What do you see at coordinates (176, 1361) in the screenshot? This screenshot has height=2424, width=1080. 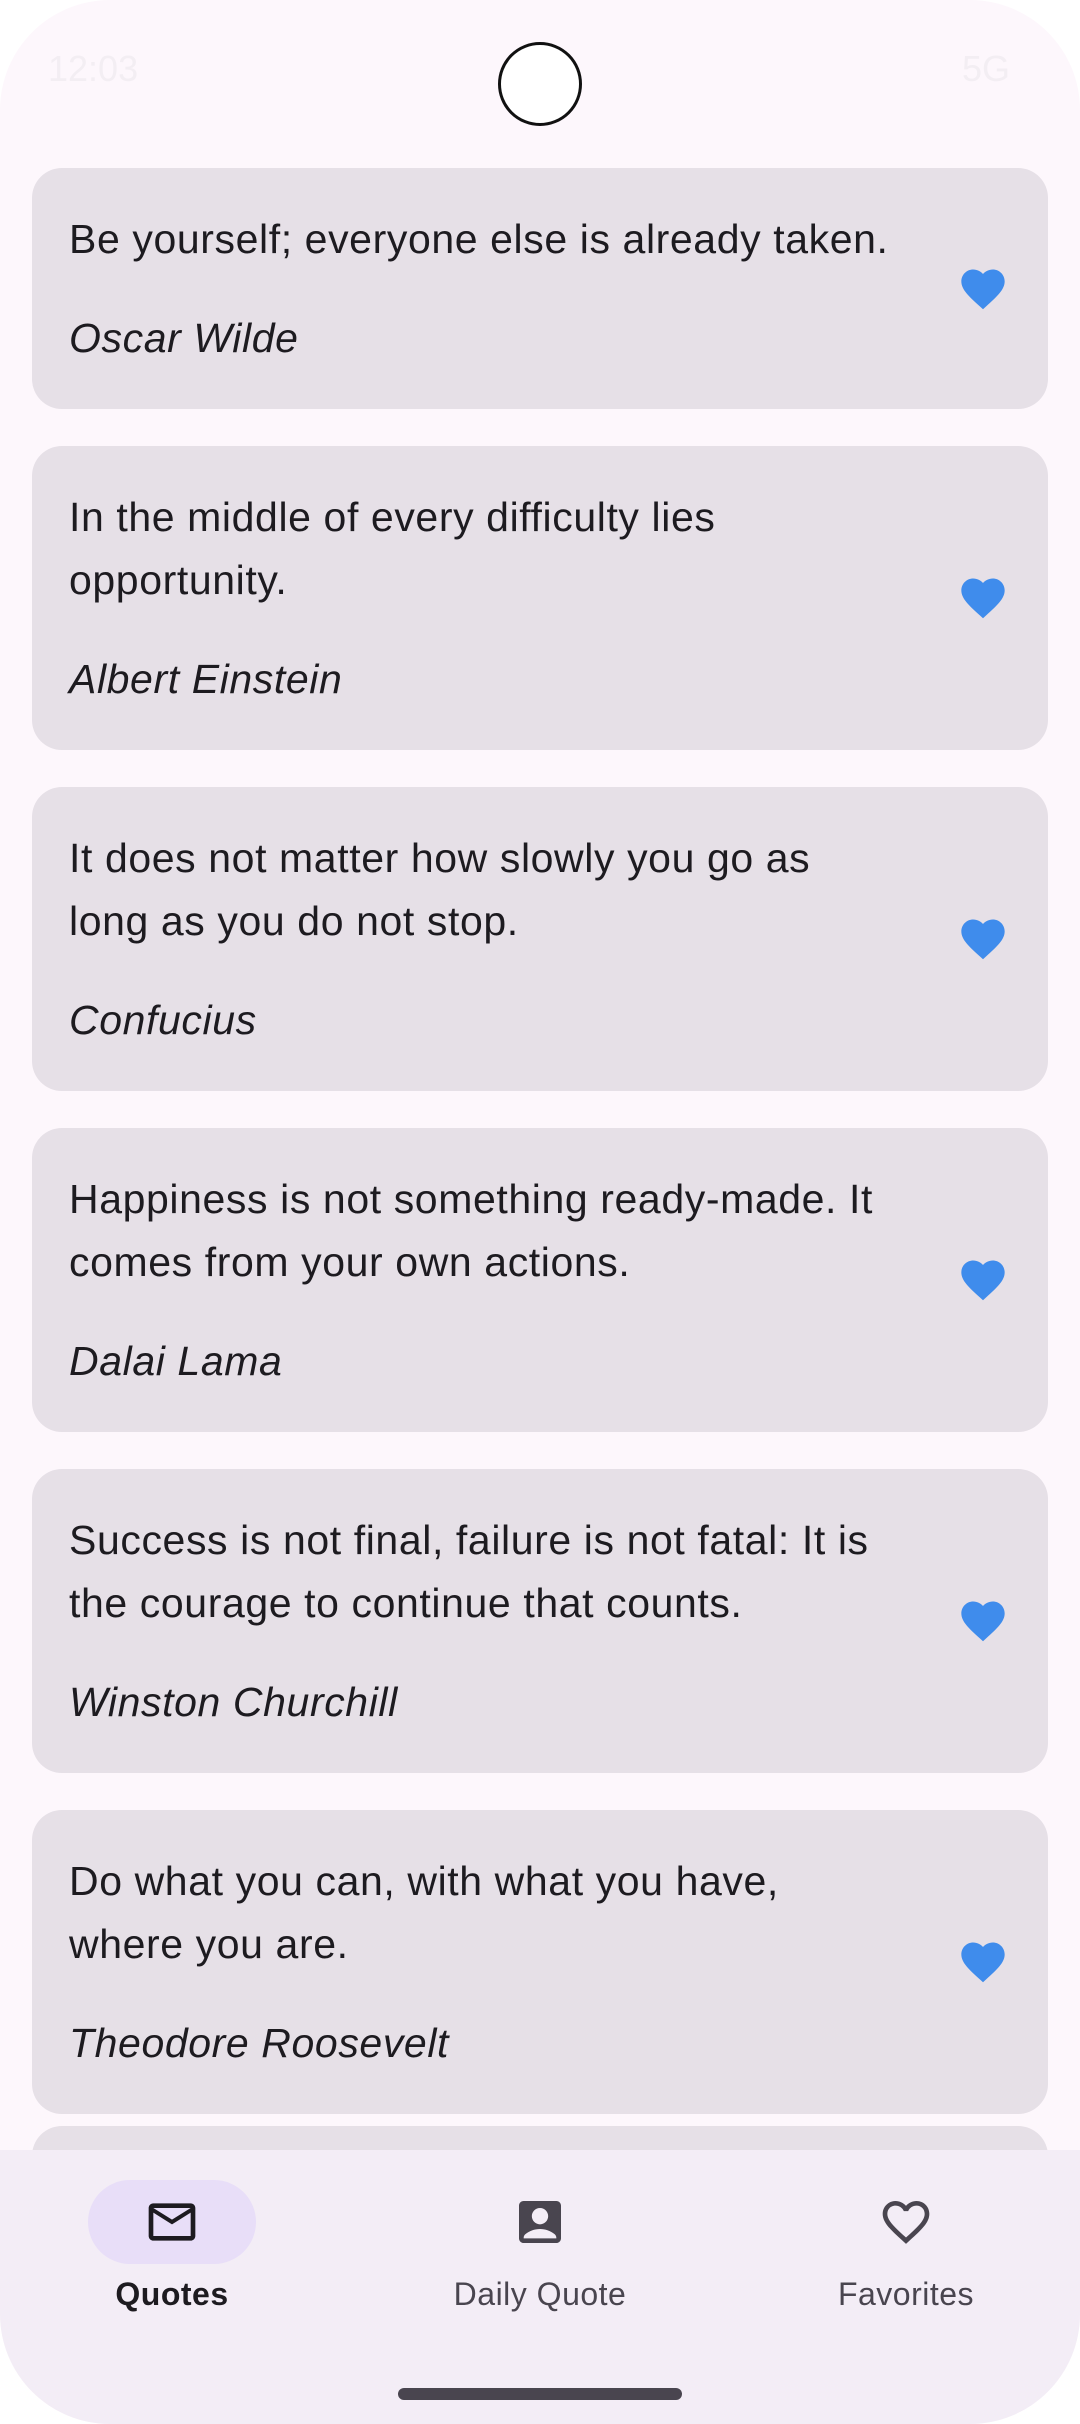 I see `quote-author: Dalai Lama` at bounding box center [176, 1361].